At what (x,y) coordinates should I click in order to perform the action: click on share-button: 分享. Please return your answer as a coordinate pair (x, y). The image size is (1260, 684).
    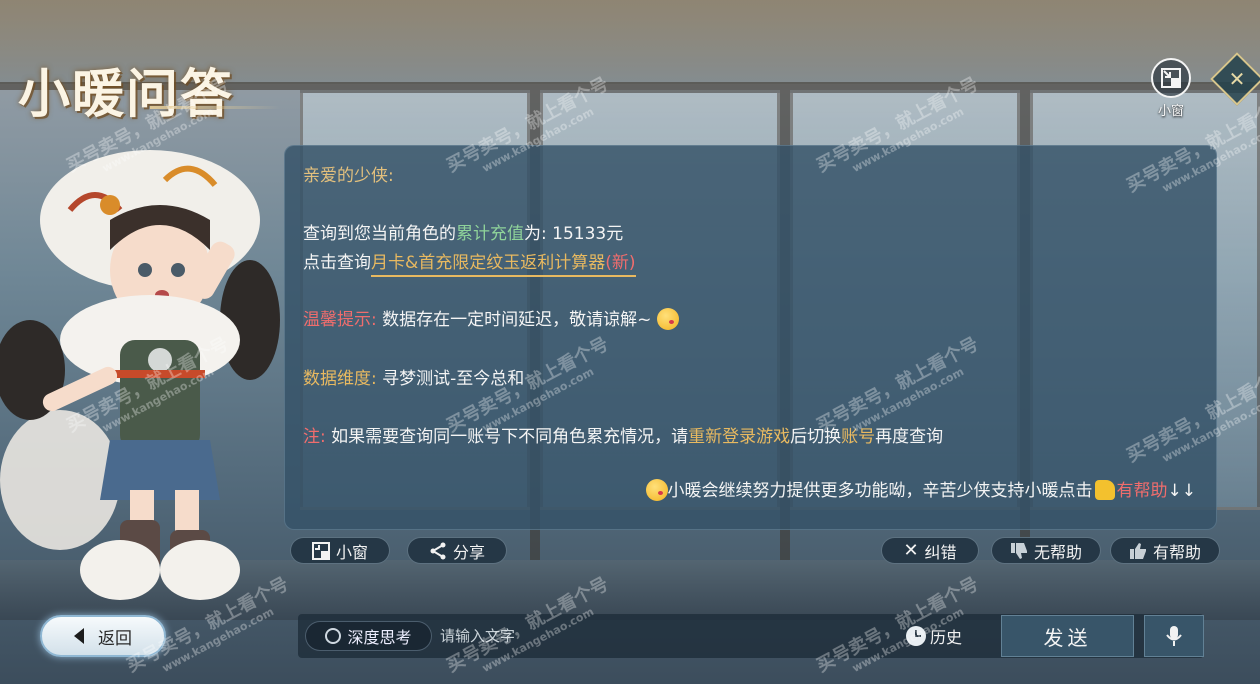
    Looking at the image, I should click on (457, 550).